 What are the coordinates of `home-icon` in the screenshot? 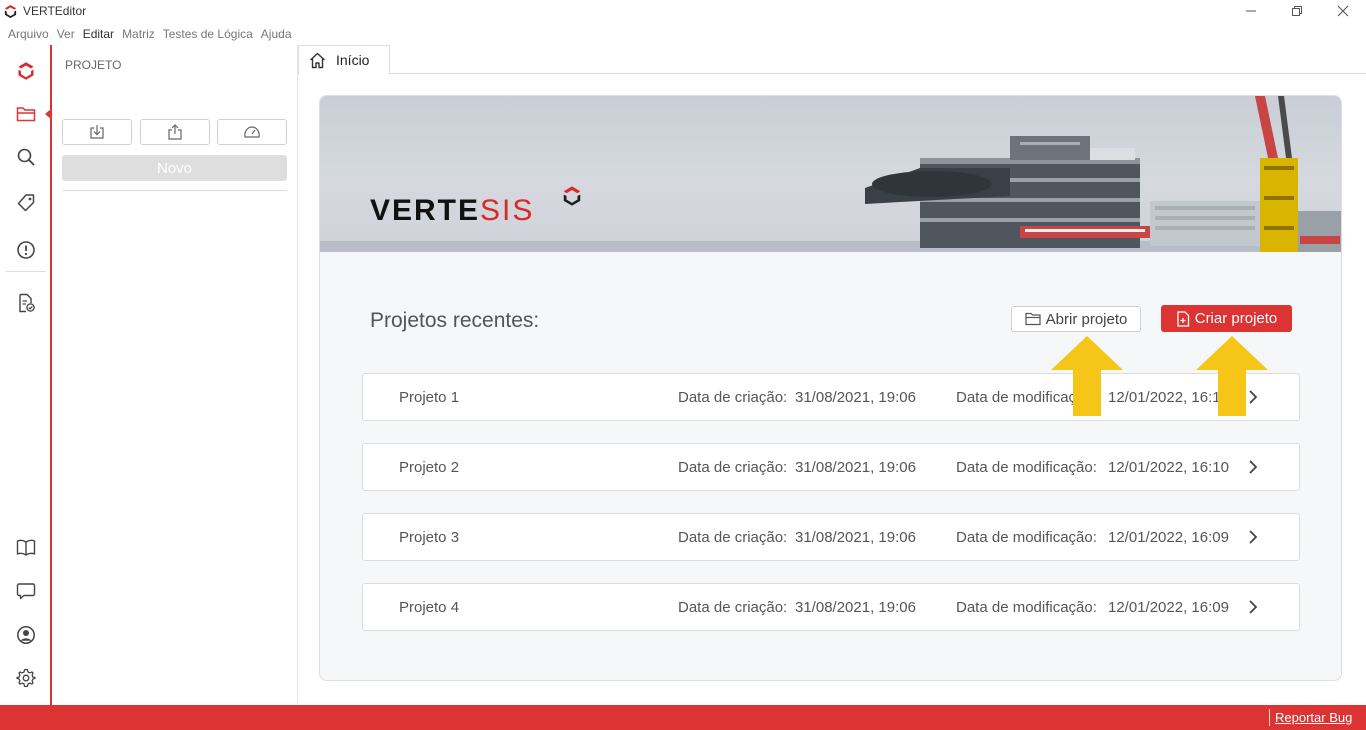 It's located at (317, 60).